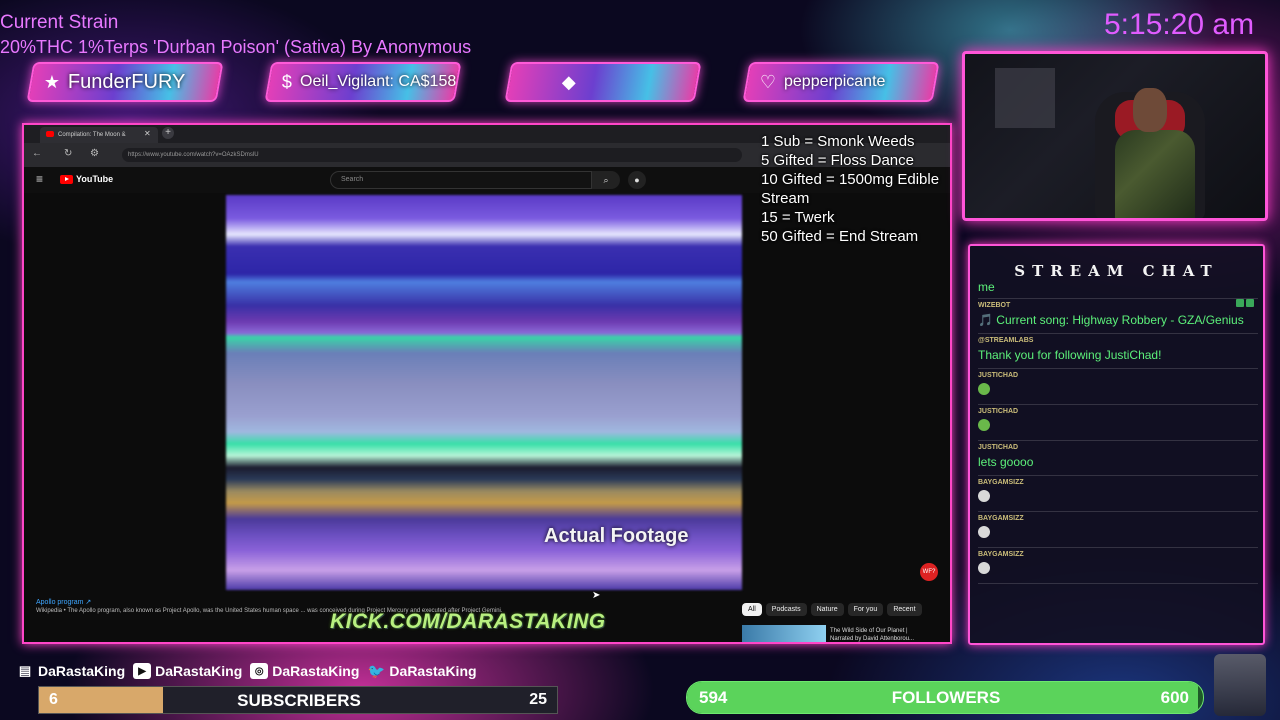 The height and width of the screenshot is (720, 1280). I want to click on chat-message-fragment: me, so click(1118, 289).